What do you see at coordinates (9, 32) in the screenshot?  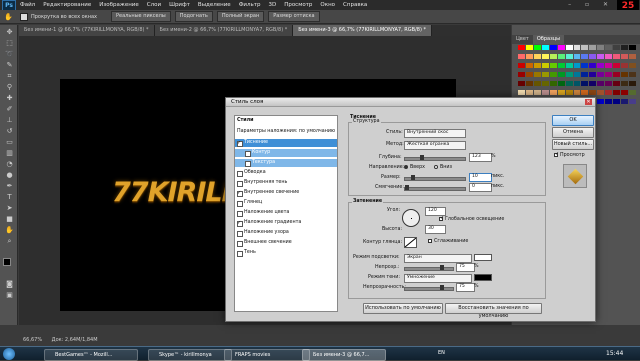 I see `move-tool-icon: ✥` at bounding box center [9, 32].